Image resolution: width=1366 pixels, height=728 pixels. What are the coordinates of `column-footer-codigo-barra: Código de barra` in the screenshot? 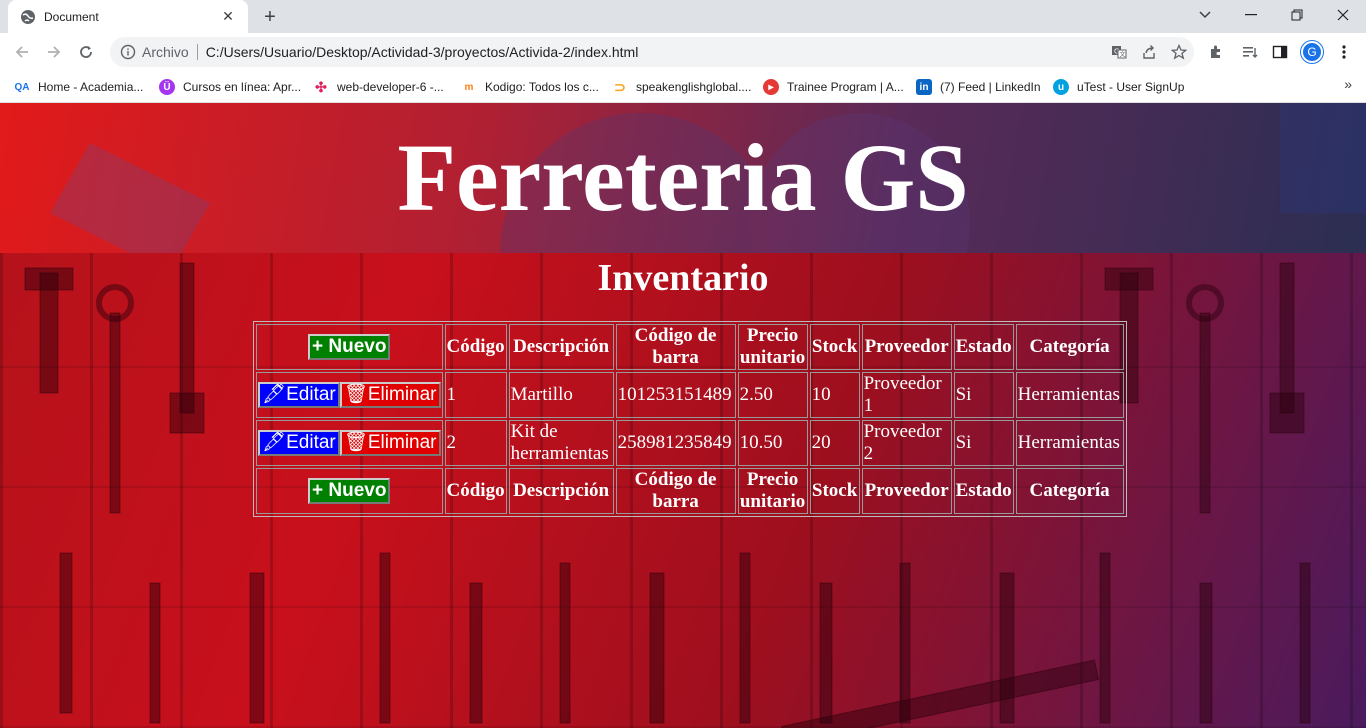 It's located at (675, 491).